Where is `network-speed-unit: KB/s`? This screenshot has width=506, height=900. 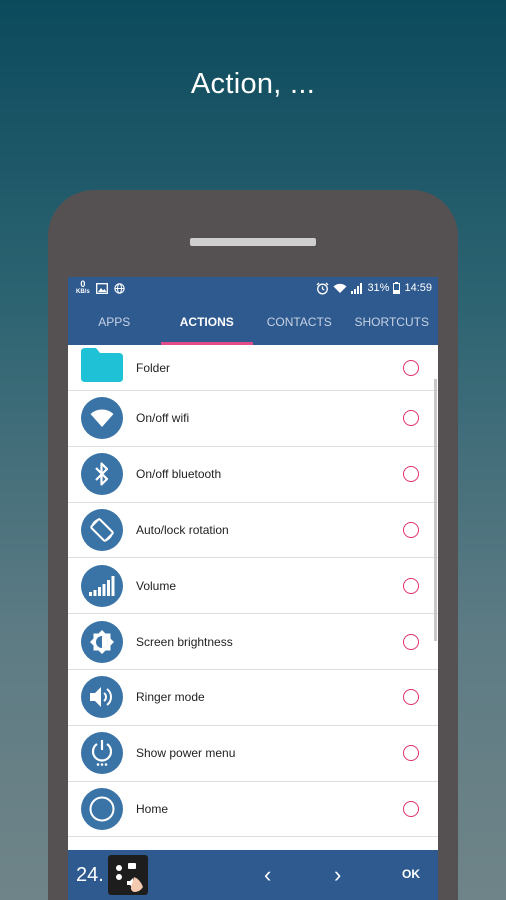 network-speed-unit: KB/s is located at coordinates (83, 292).